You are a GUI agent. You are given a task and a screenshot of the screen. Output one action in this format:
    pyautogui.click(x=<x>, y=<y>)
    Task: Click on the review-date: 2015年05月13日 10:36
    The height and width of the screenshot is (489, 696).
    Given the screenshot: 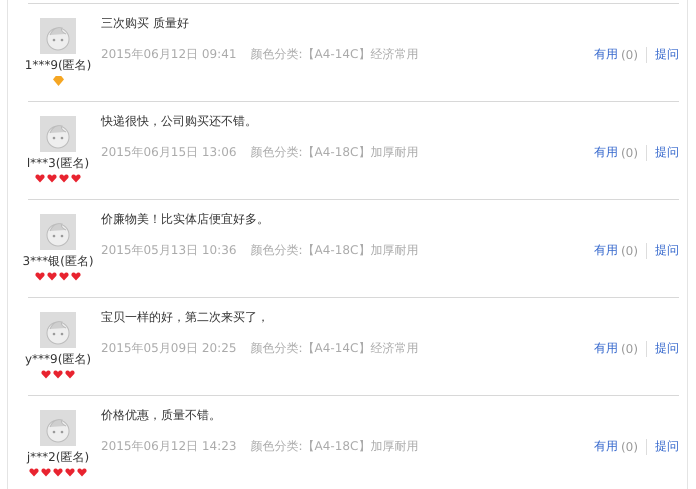 What is the action you would take?
    pyautogui.click(x=168, y=250)
    